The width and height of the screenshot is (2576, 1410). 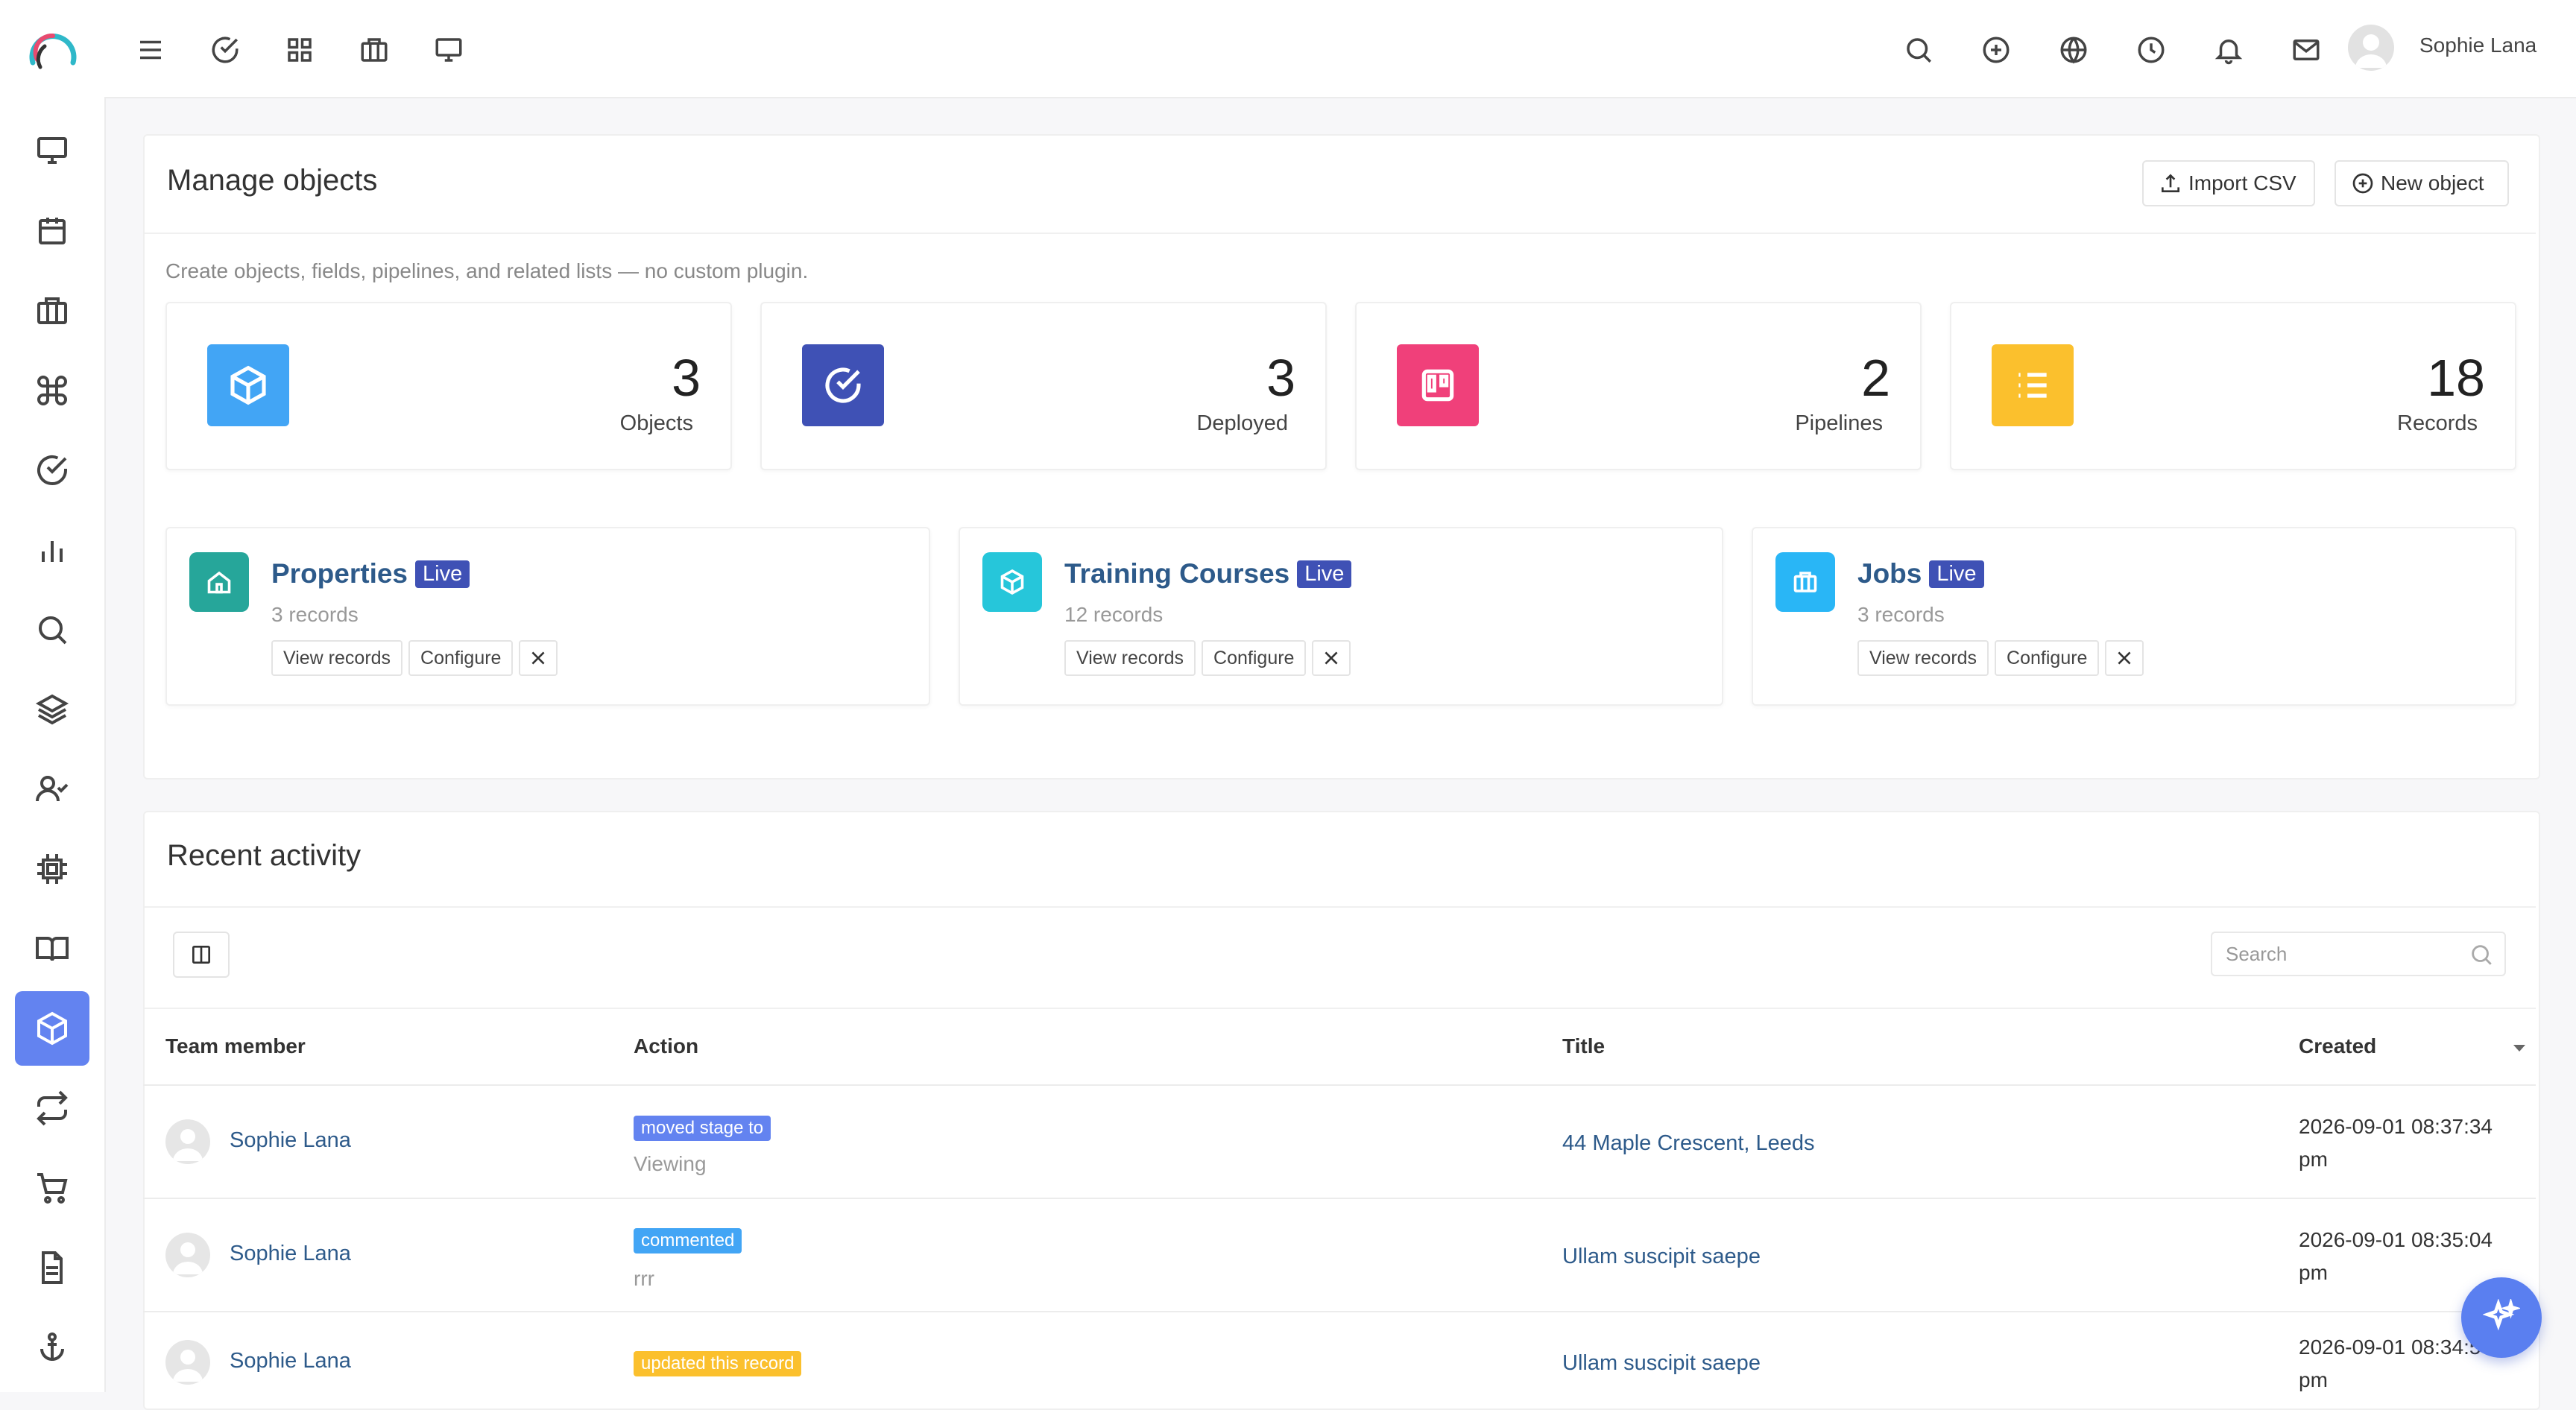 I want to click on sidebar-file-text-icon, so click(x=52, y=1267).